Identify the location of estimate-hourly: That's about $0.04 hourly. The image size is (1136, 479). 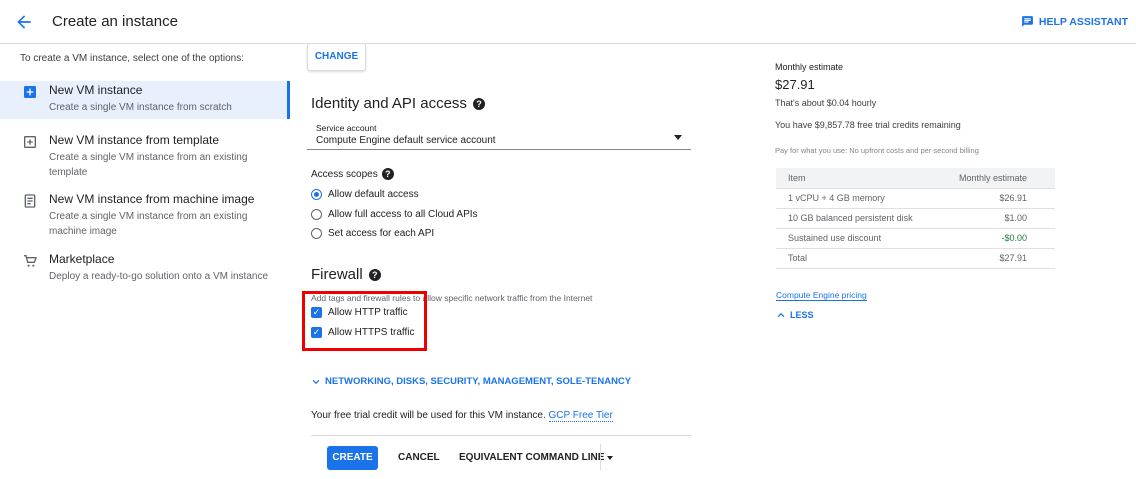
(826, 103).